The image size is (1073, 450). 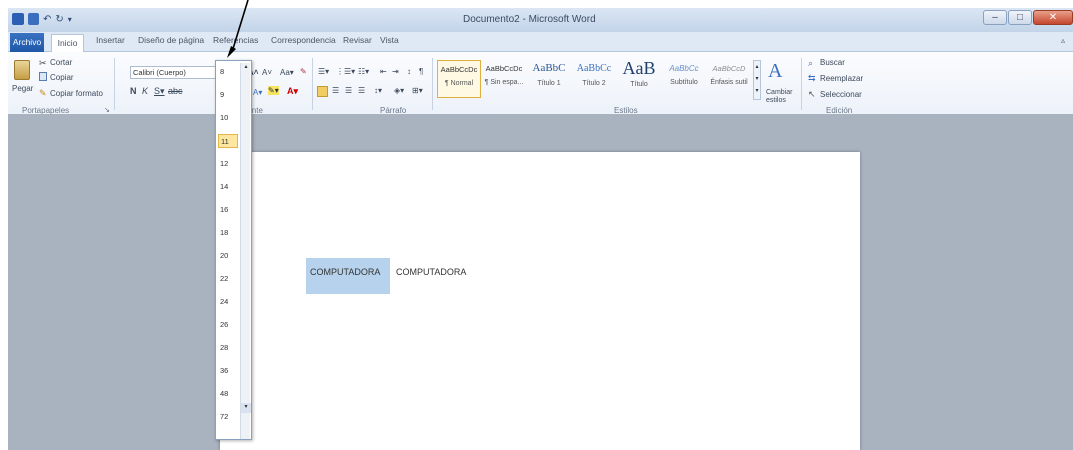 I want to click on copy-button: Copiar, so click(x=62, y=77).